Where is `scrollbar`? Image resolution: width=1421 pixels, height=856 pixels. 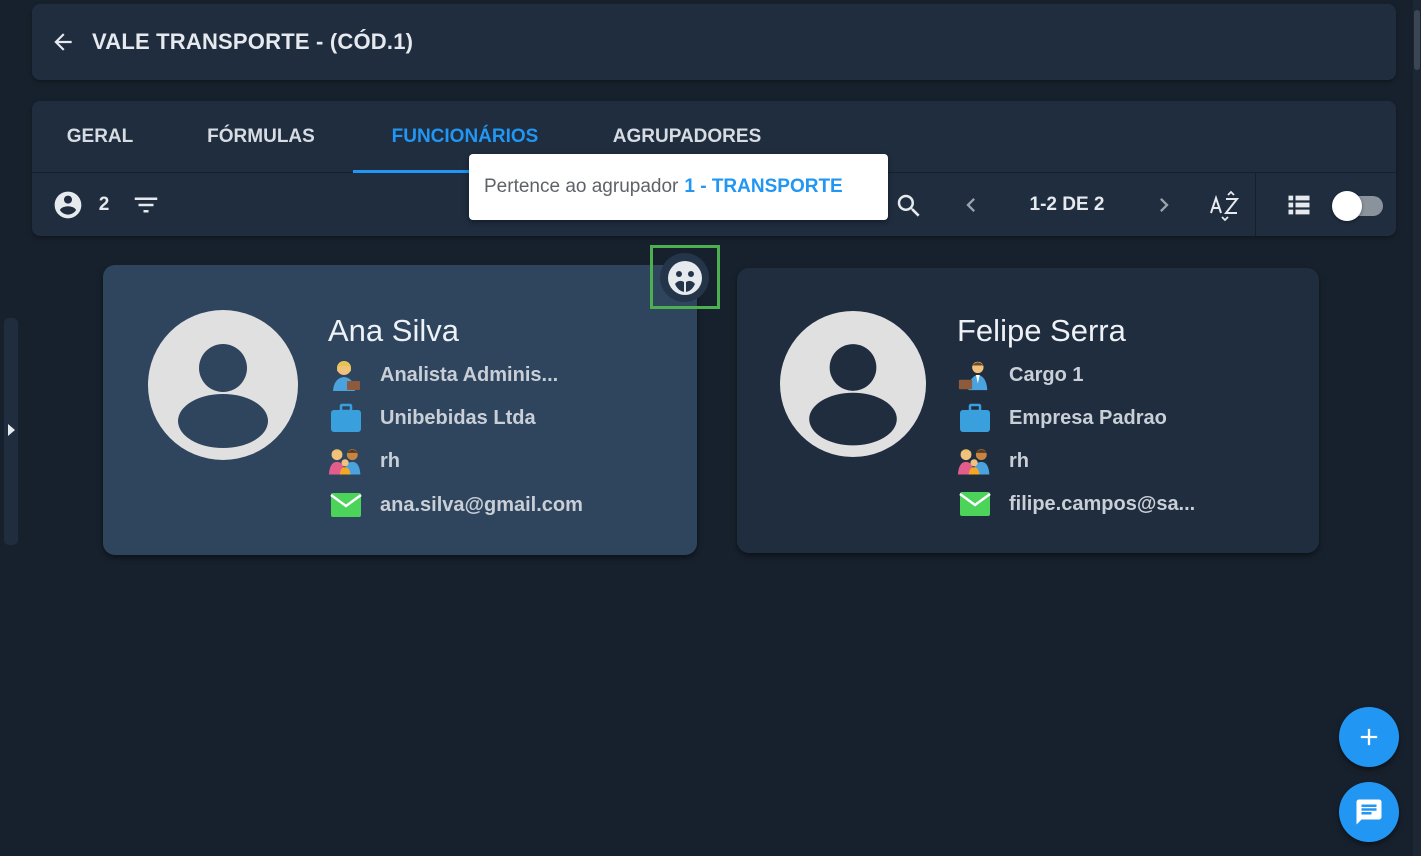 scrollbar is located at coordinates (1417, 428).